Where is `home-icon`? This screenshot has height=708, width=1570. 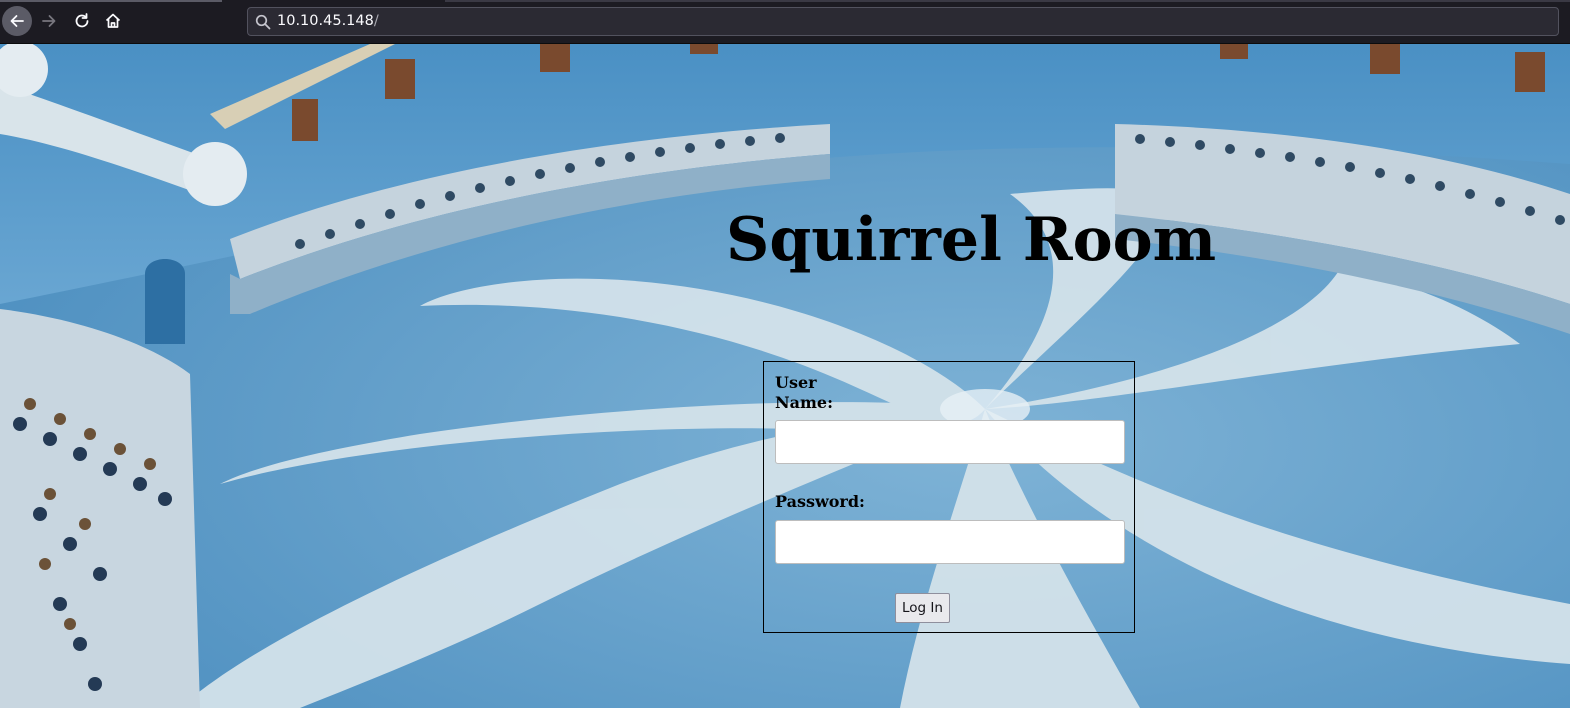 home-icon is located at coordinates (113, 20).